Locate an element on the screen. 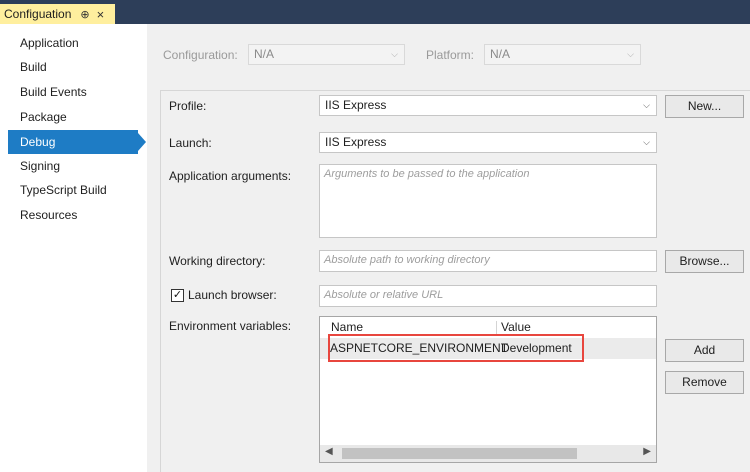  configuration-value: N/A is located at coordinates (264, 54).